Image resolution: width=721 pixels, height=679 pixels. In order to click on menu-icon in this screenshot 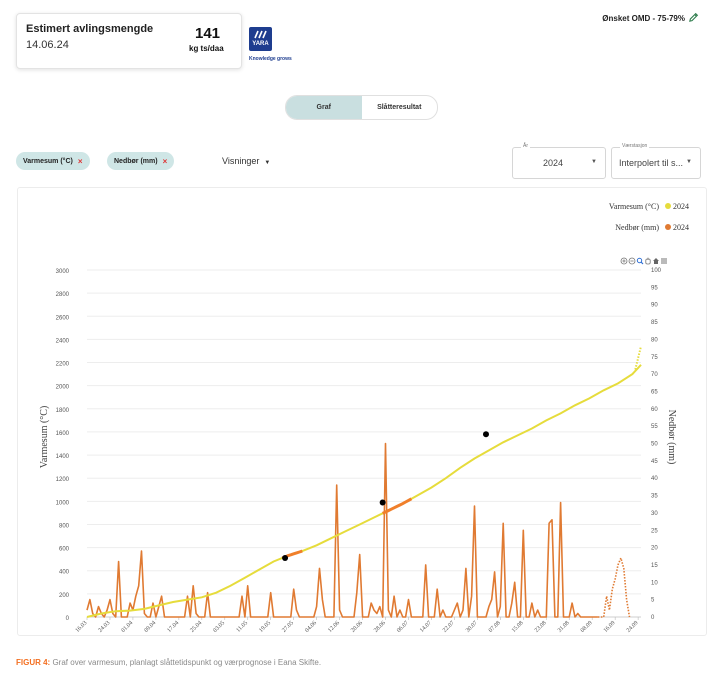, I will do `click(664, 261)`.